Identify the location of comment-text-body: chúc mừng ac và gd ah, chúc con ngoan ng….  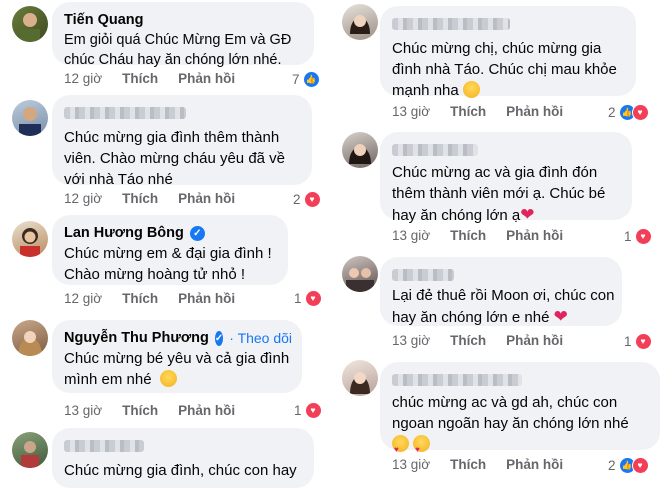
(510, 413).